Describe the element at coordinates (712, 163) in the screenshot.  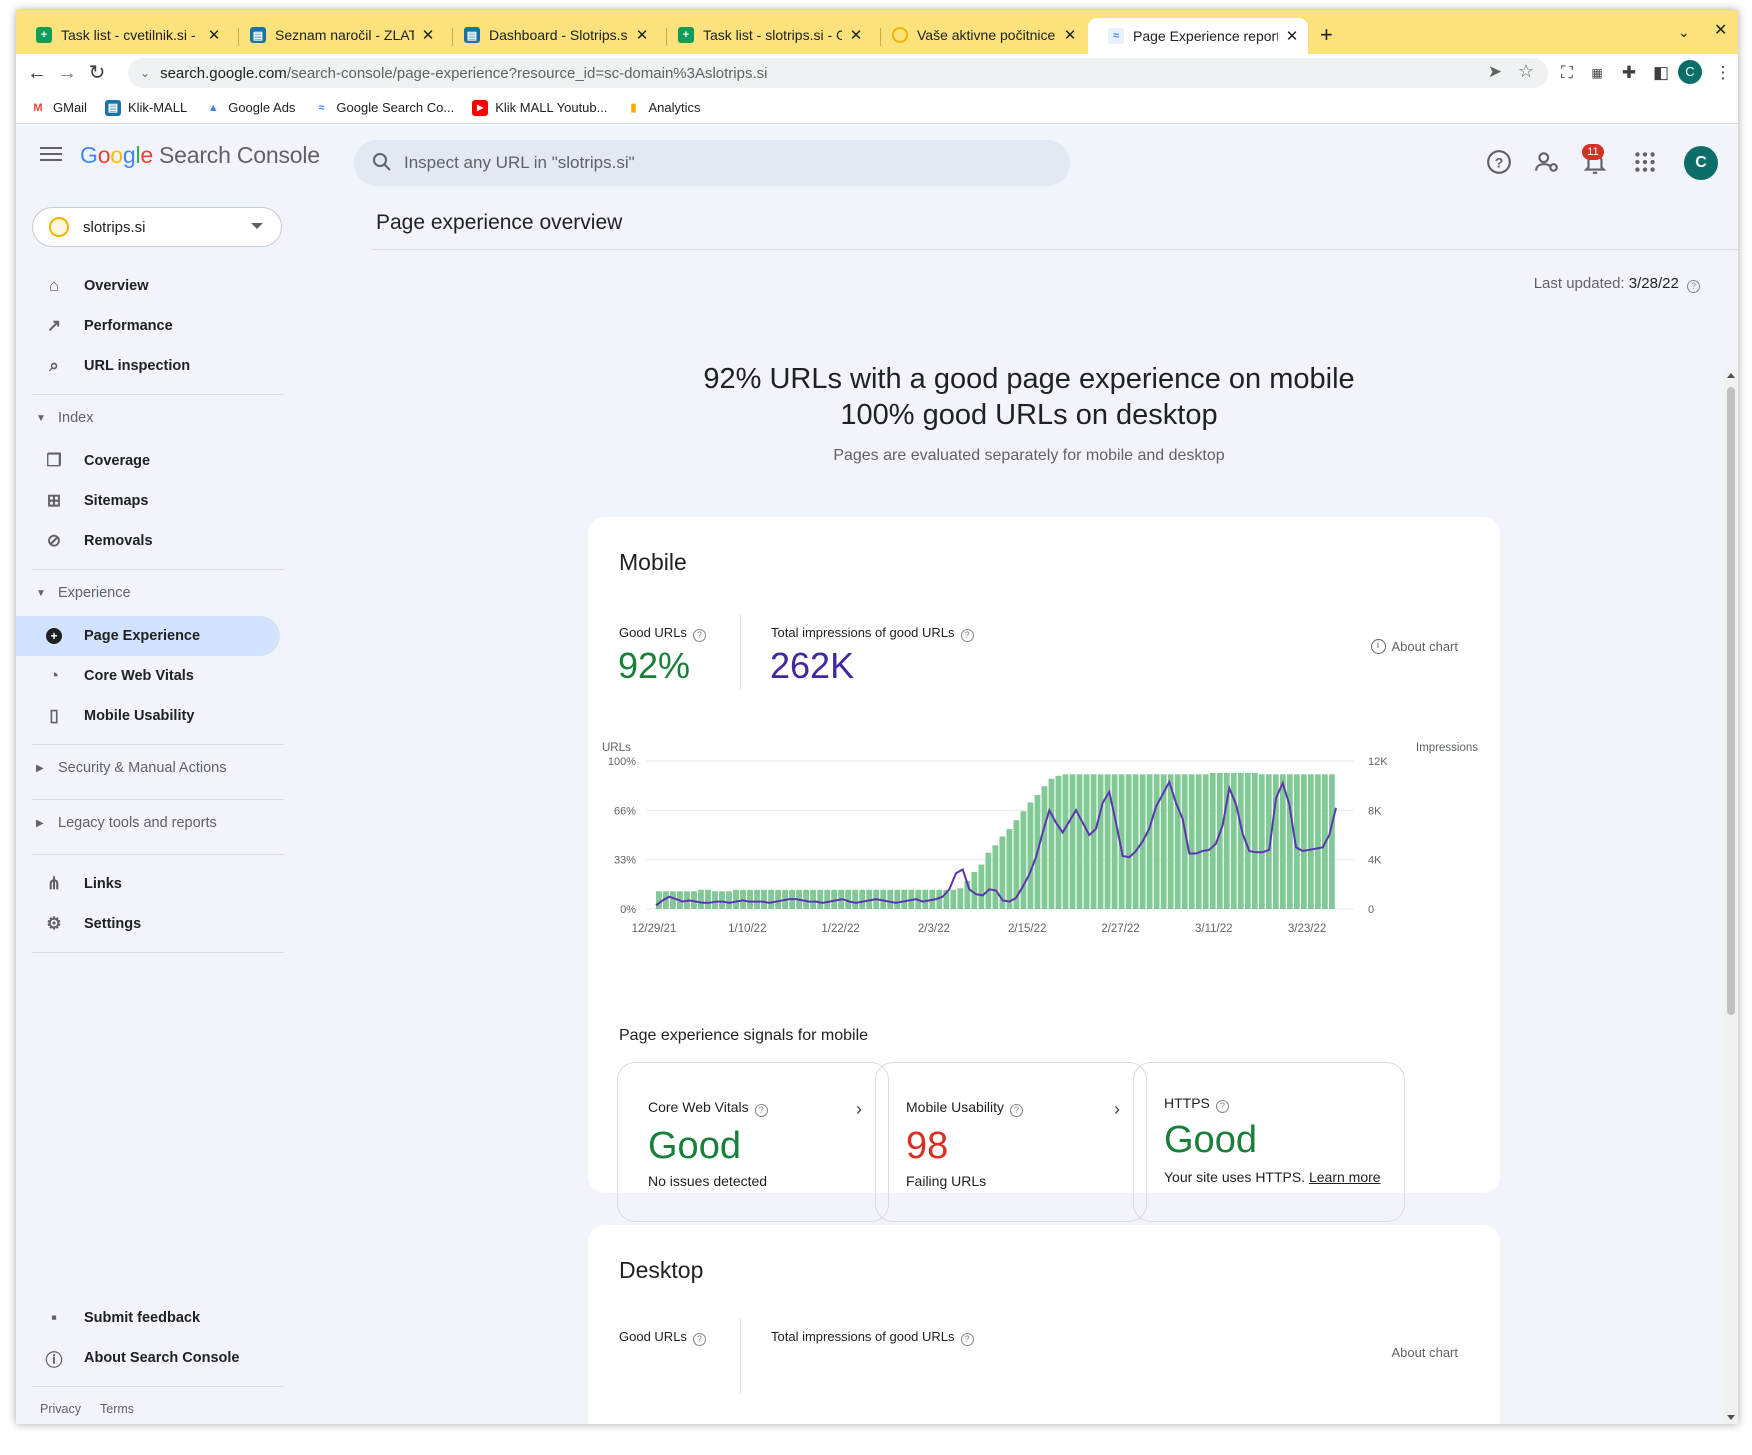
I see `url-inspect-search: Inspect any URL in "slotrips.si"` at that location.